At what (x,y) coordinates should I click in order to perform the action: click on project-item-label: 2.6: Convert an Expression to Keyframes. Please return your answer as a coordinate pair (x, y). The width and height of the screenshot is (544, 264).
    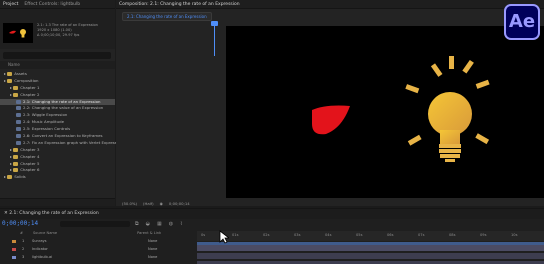
    Looking at the image, I should click on (63, 136).